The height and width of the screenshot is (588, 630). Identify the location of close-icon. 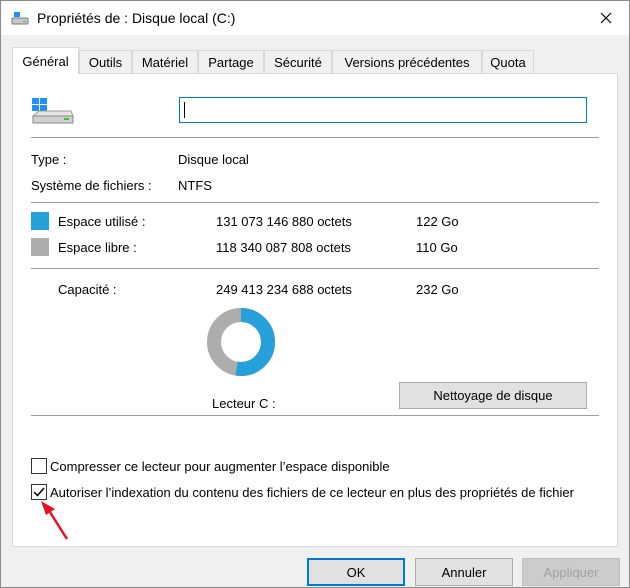
(606, 18).